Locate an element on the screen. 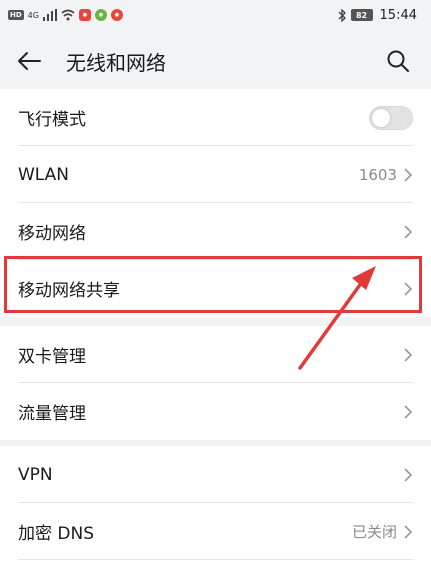 Image resolution: width=431 pixels, height=582 pixels. airplane-mode-label: 飞行模式 is located at coordinates (52, 120).